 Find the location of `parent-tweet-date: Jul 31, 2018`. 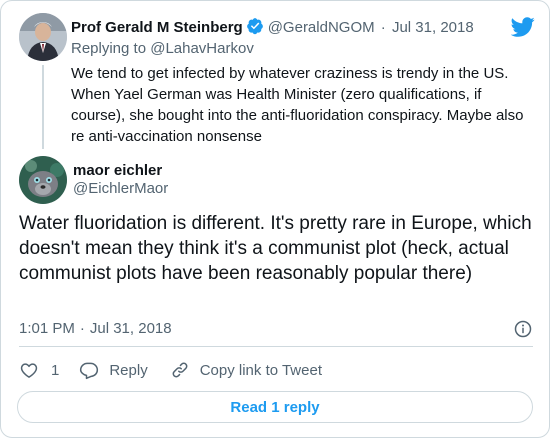

parent-tweet-date: Jul 31, 2018 is located at coordinates (433, 27).